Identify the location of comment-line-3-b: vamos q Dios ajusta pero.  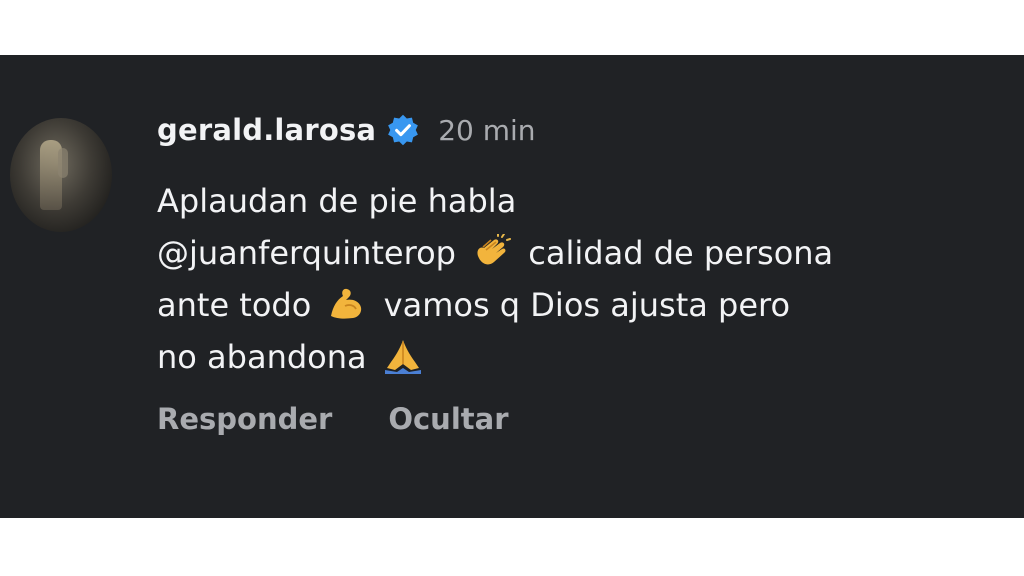
(587, 305).